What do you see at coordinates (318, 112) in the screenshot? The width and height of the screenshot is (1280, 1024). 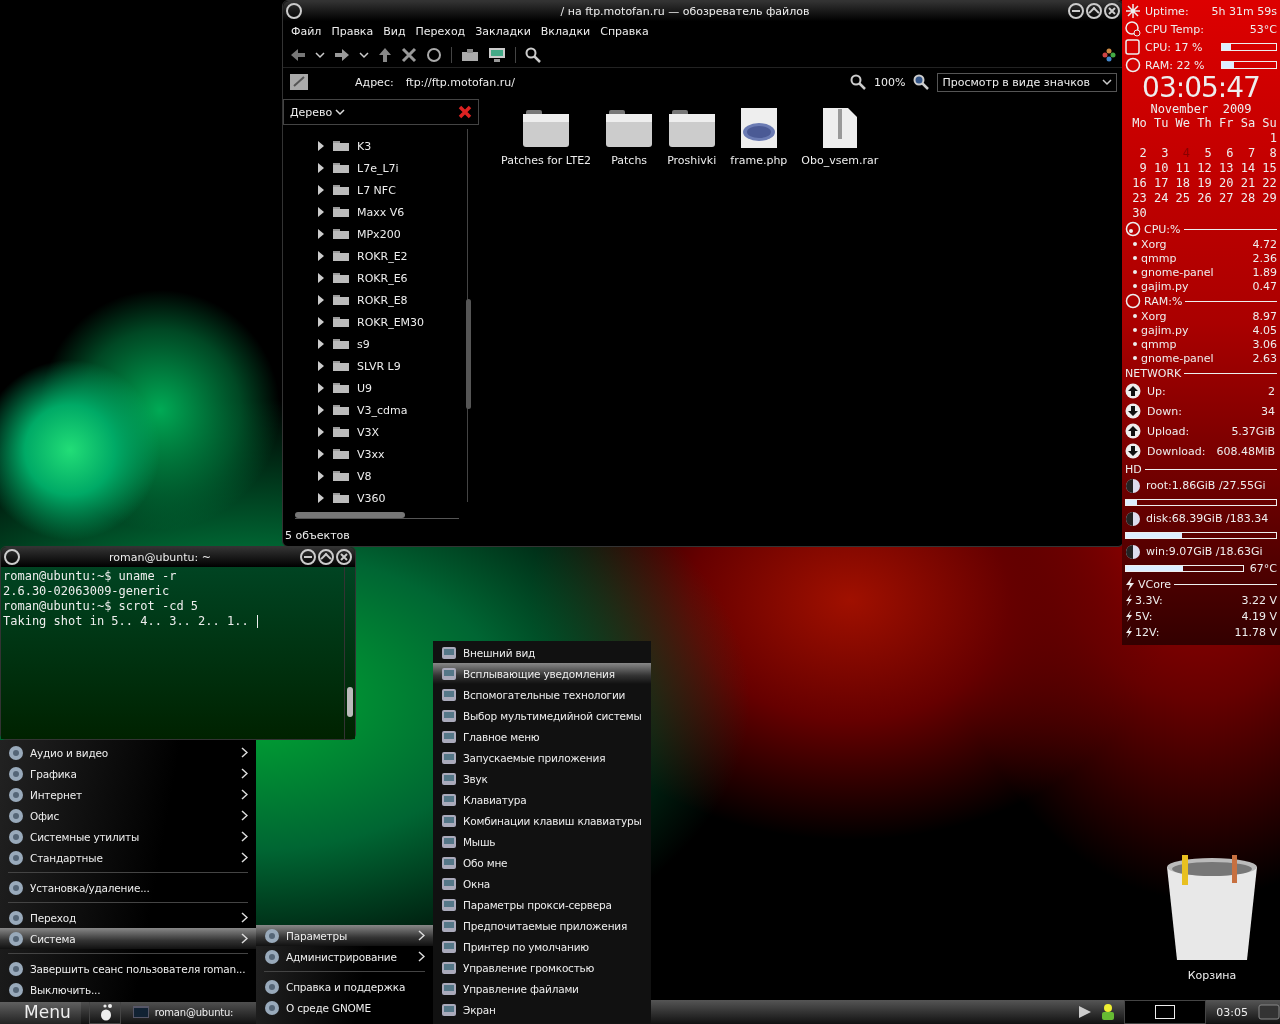 I see `sidebar-dropdown: Дерево` at bounding box center [318, 112].